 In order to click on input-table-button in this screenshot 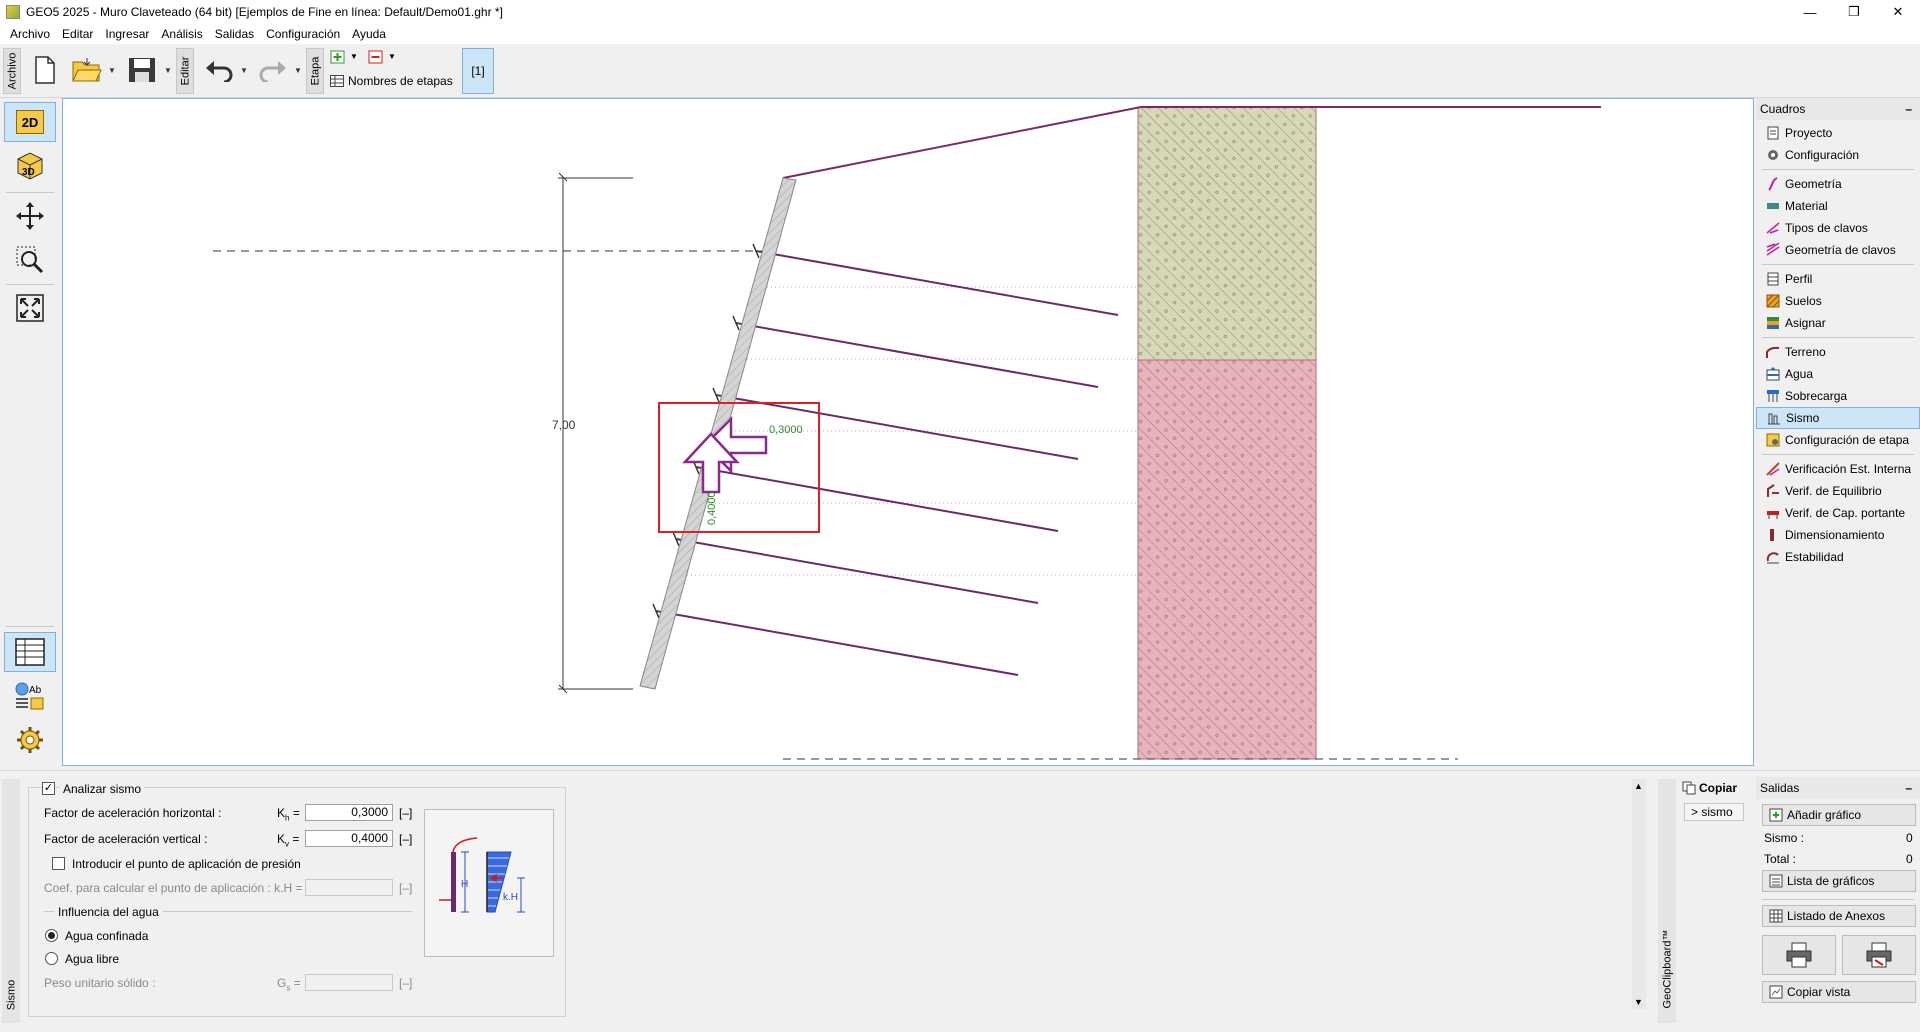, I will do `click(30, 652)`.